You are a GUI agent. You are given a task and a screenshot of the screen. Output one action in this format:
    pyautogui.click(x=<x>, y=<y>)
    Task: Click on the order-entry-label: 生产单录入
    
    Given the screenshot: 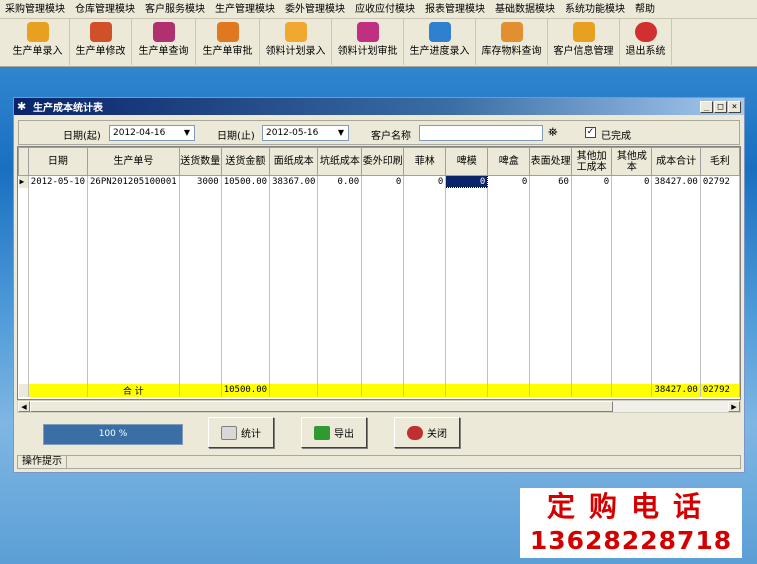 What is the action you would take?
    pyautogui.click(x=37, y=51)
    